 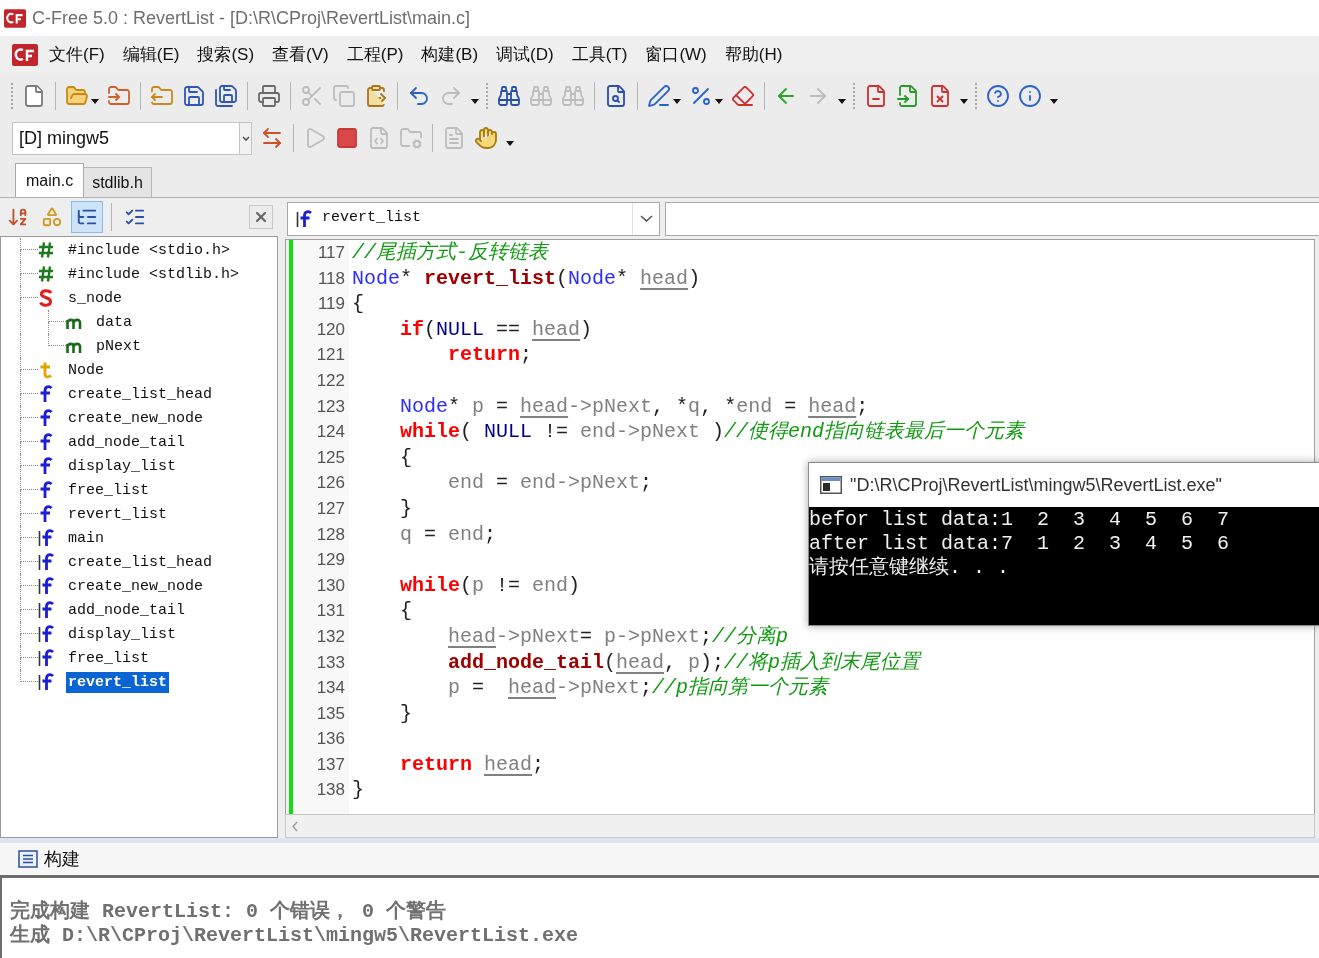 I want to click on tree-item: s_node, so click(x=95, y=298).